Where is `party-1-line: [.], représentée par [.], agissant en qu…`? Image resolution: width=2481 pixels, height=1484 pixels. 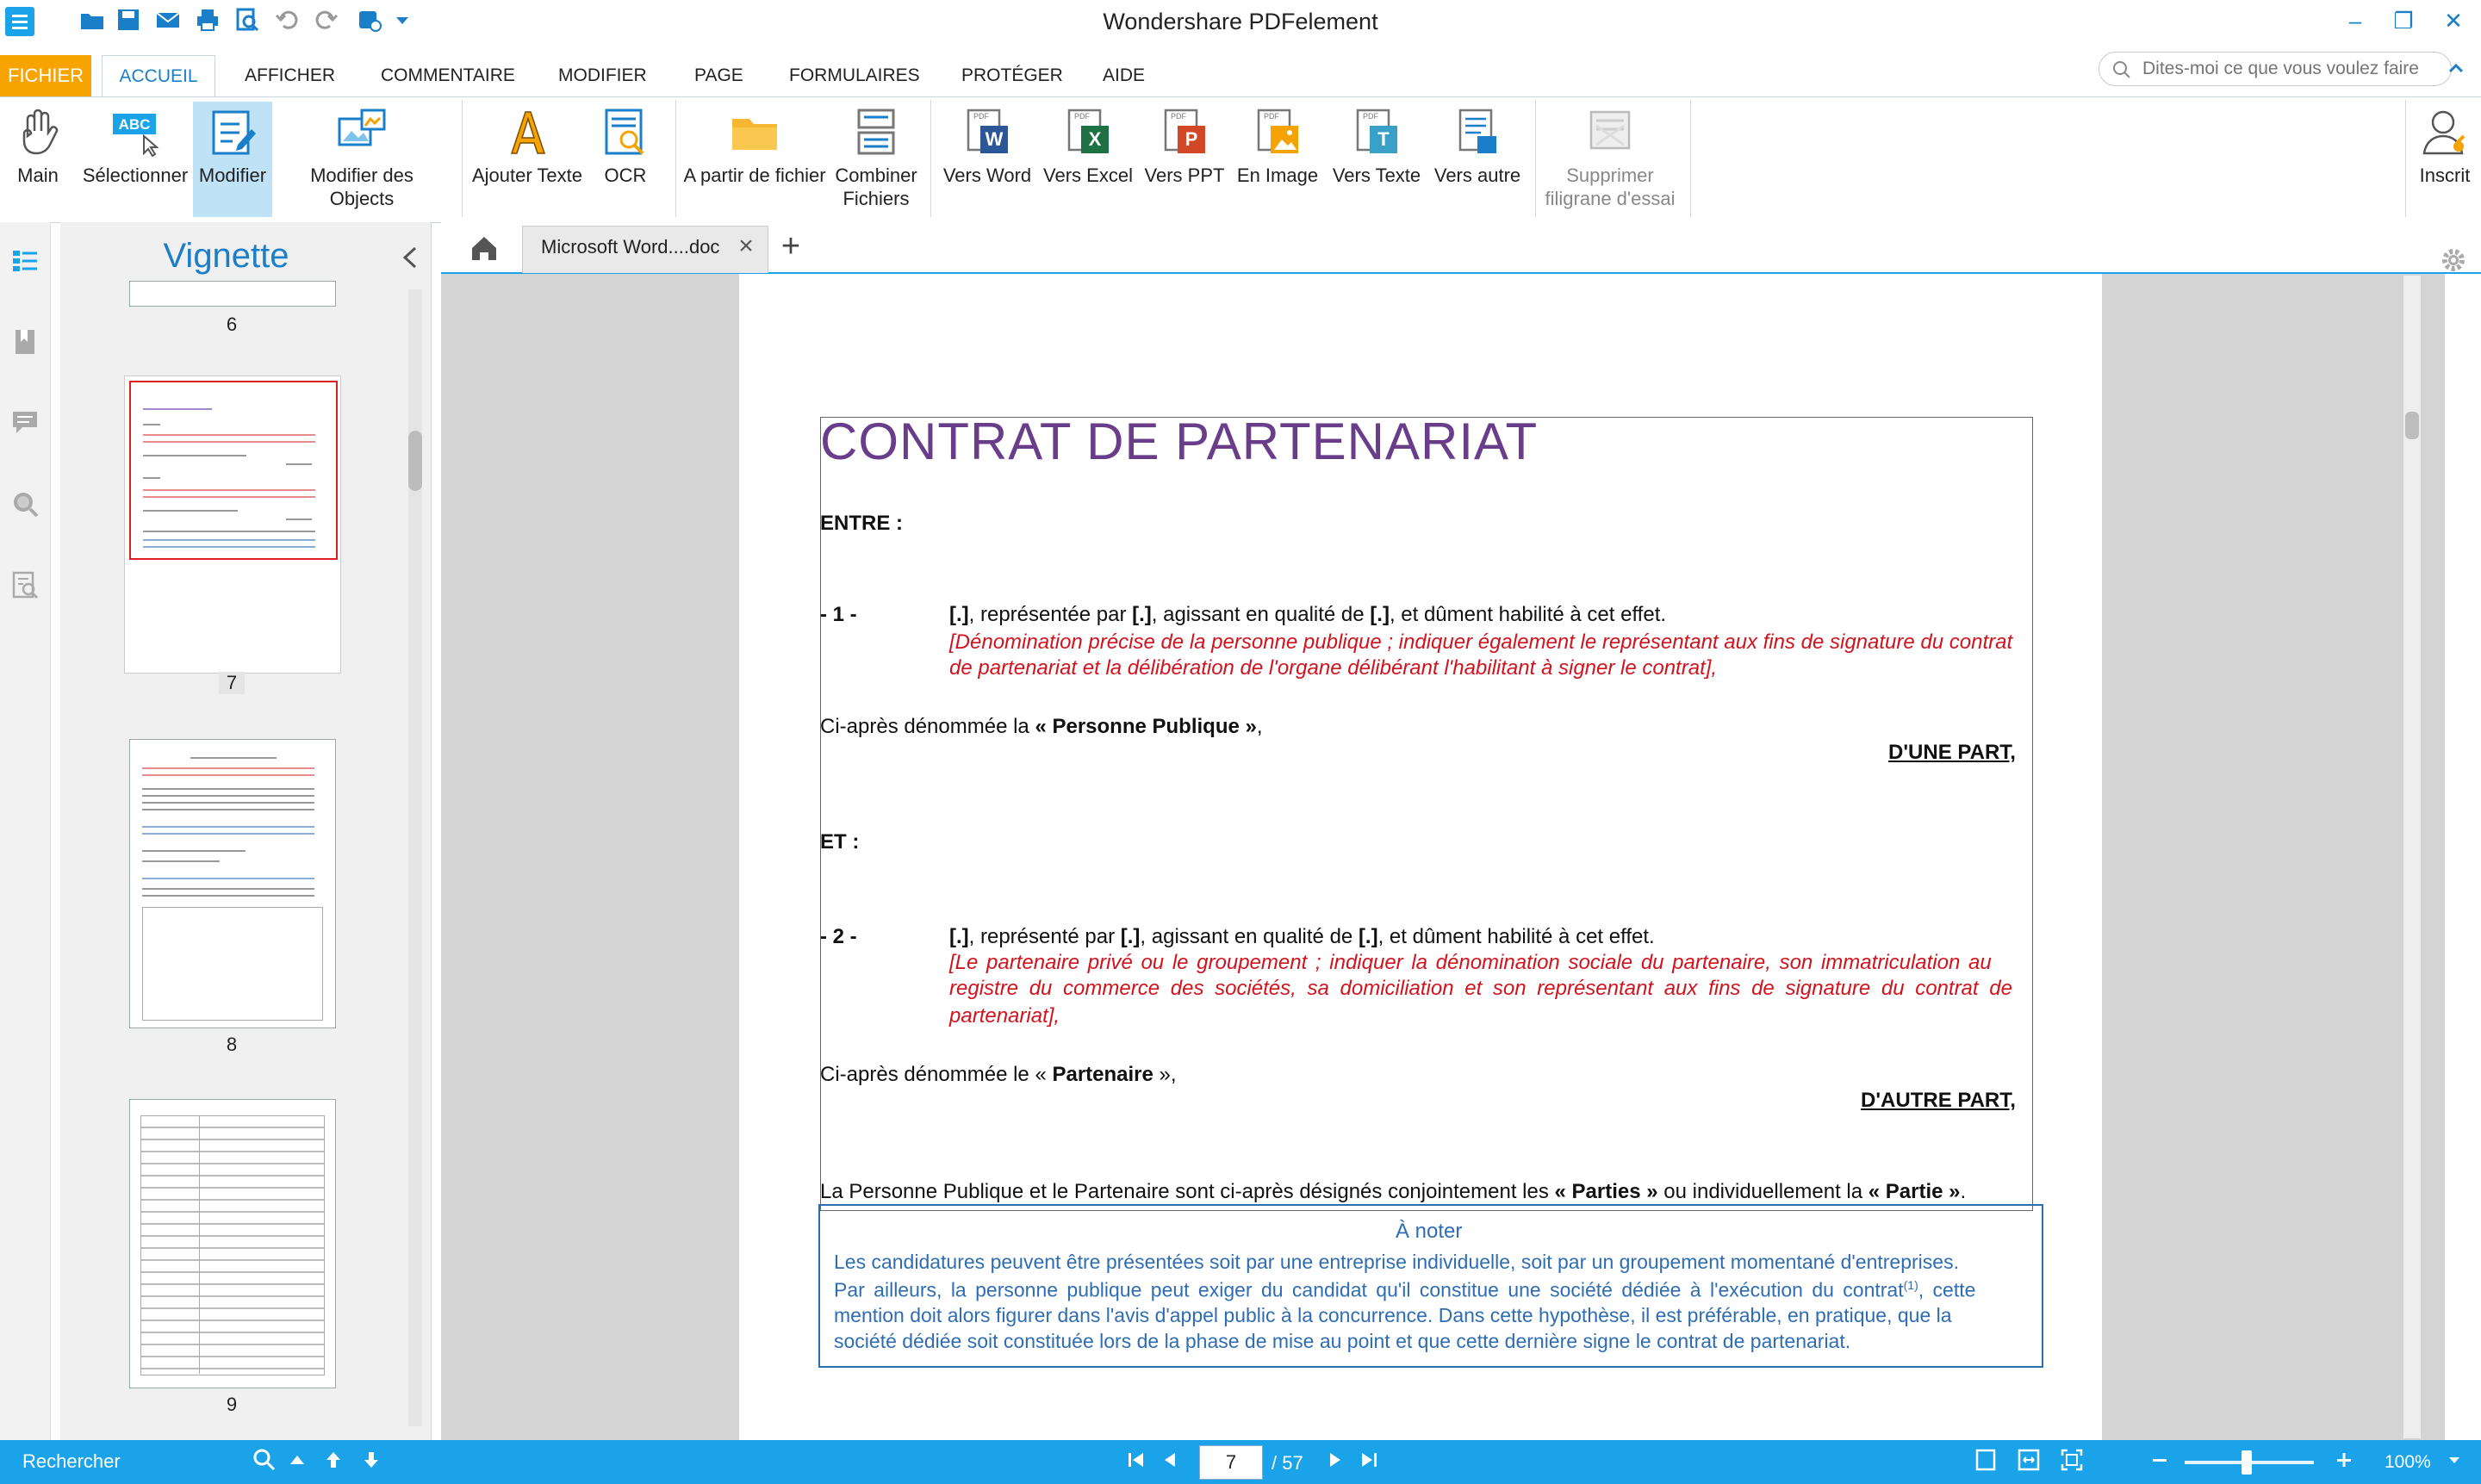 party-1-line: [.], représentée par [.], agissant en qu… is located at coordinates (1308, 614).